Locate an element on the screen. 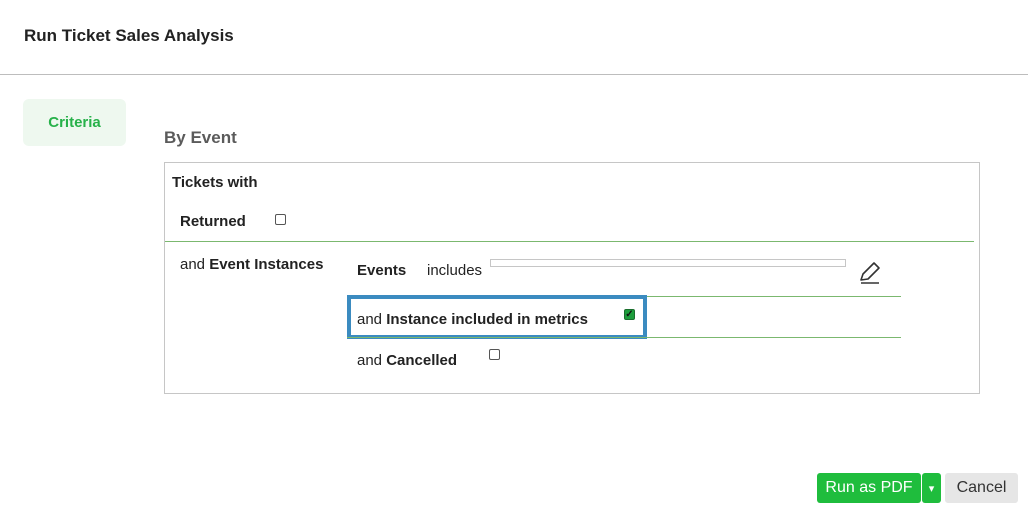 This screenshot has height=510, width=1028. returned-label: Returned is located at coordinates (213, 221).